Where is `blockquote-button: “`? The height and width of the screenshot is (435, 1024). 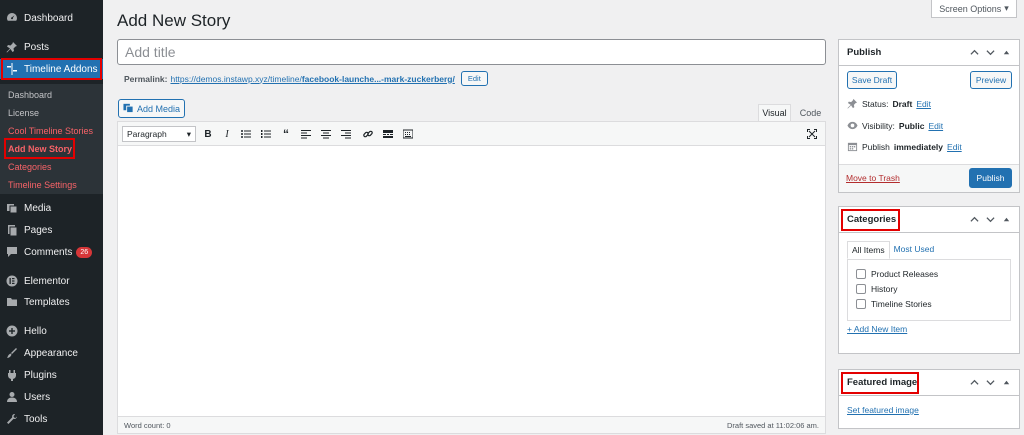
blockquote-button: “ is located at coordinates (286, 134).